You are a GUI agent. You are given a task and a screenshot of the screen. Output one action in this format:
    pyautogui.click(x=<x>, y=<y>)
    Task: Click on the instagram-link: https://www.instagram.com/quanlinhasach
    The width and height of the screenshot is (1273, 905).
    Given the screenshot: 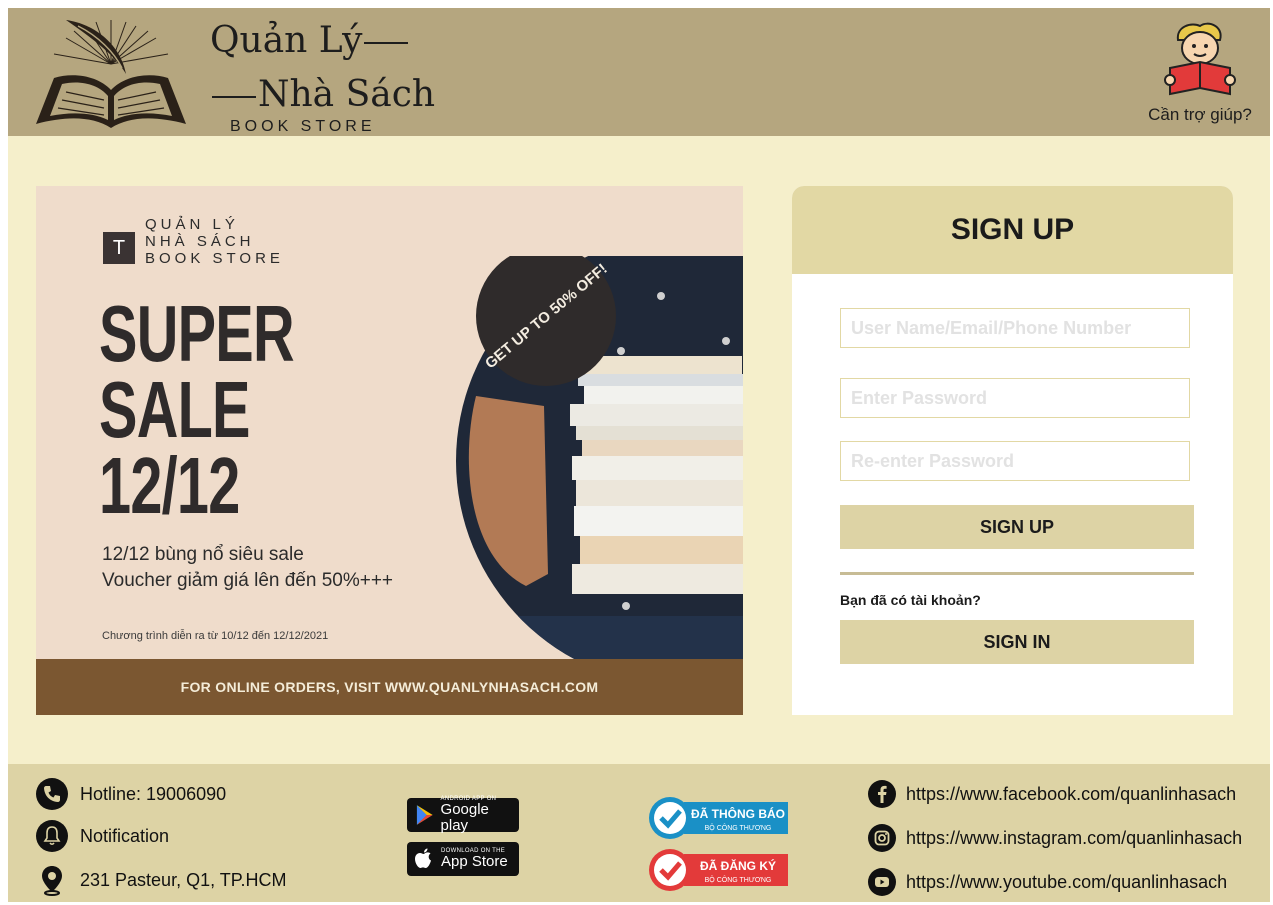 What is the action you would take?
    pyautogui.click(x=1055, y=838)
    